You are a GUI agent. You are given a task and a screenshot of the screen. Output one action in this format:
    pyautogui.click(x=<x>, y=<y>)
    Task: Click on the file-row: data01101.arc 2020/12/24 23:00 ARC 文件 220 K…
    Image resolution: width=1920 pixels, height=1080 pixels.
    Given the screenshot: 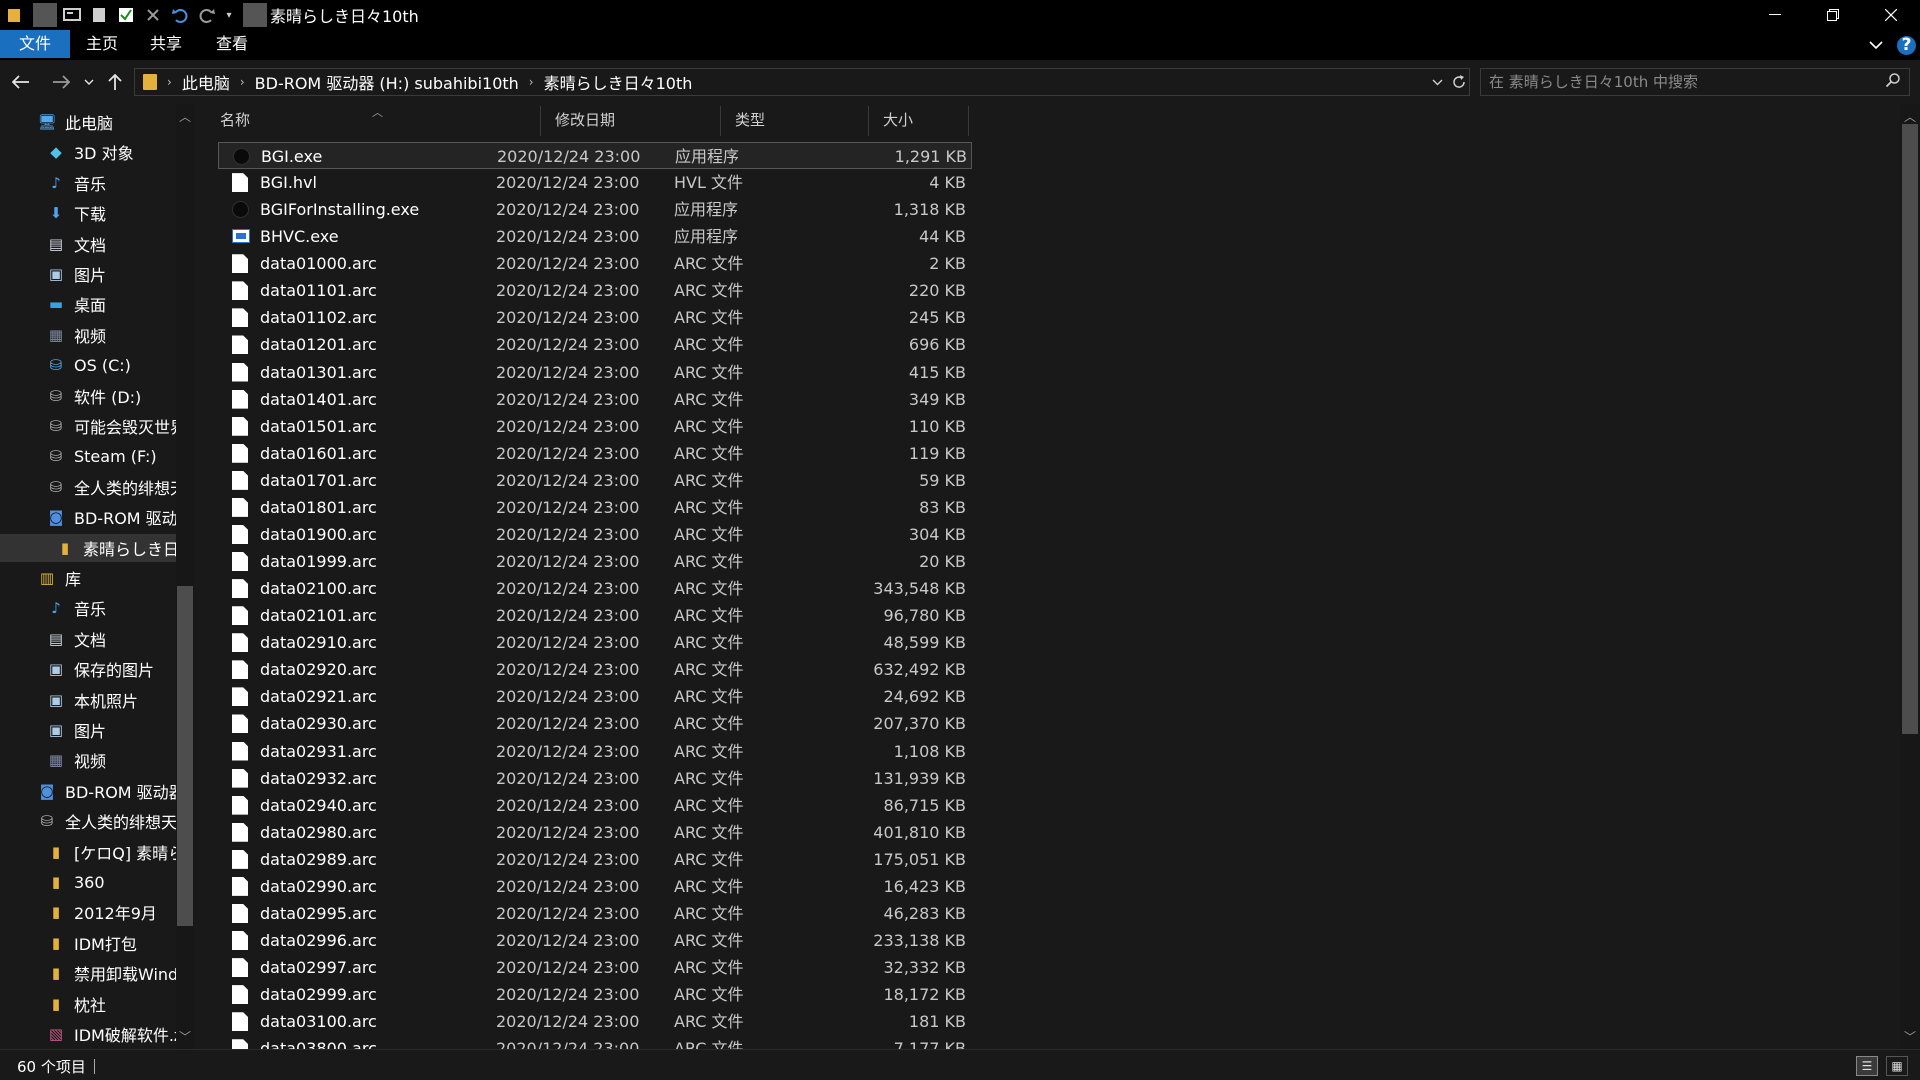 What is the action you would take?
    pyautogui.click(x=595, y=290)
    